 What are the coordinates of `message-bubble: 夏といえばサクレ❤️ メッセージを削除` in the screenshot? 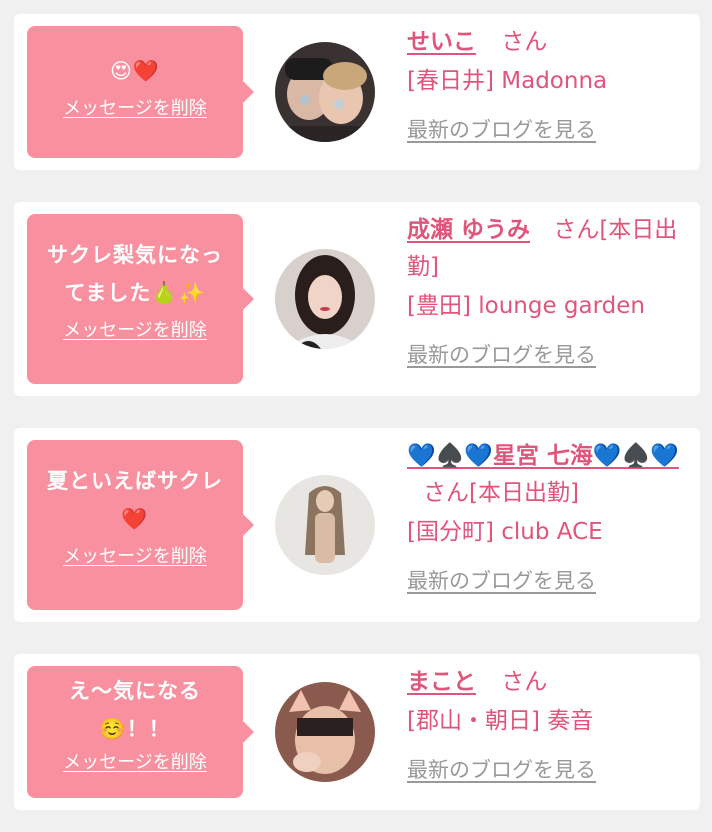 It's located at (140, 525).